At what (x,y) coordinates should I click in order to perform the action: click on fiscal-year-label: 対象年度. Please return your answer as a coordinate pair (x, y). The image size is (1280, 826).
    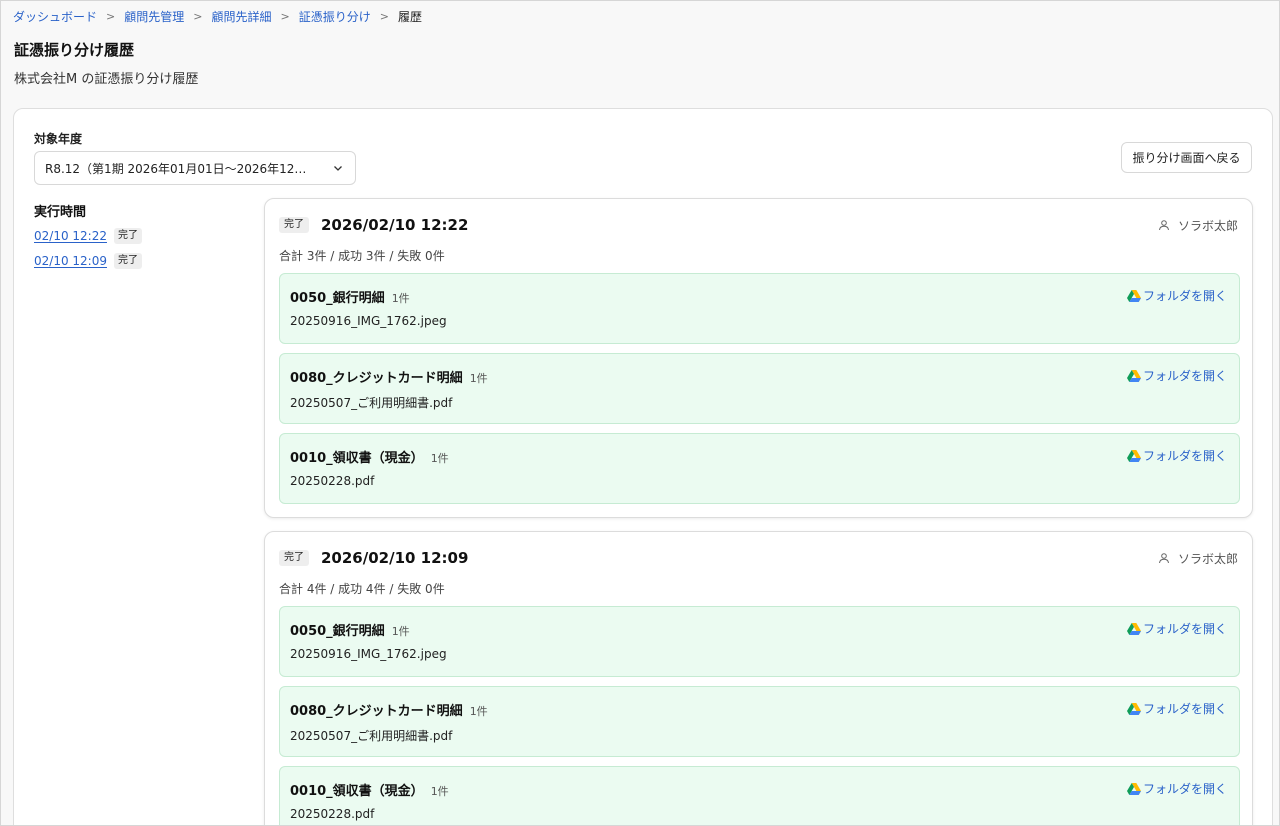
    Looking at the image, I should click on (58, 139).